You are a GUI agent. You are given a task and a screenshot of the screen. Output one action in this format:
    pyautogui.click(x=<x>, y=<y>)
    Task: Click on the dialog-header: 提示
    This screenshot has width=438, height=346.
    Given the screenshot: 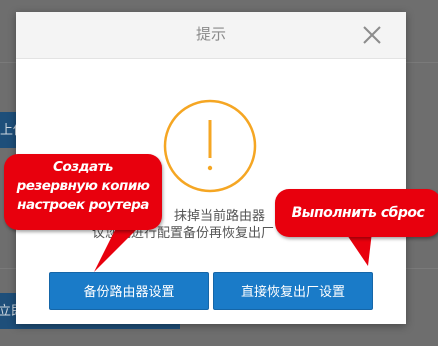 What is the action you would take?
    pyautogui.click(x=211, y=35)
    